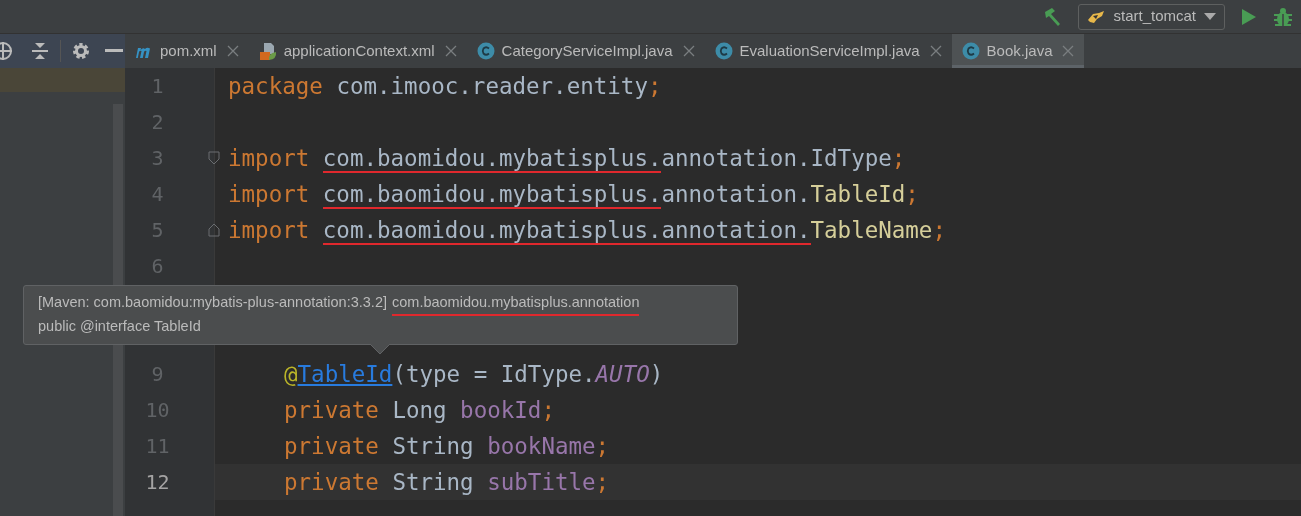  Describe the element at coordinates (656, 374) in the screenshot. I see `code-text: )` at that location.